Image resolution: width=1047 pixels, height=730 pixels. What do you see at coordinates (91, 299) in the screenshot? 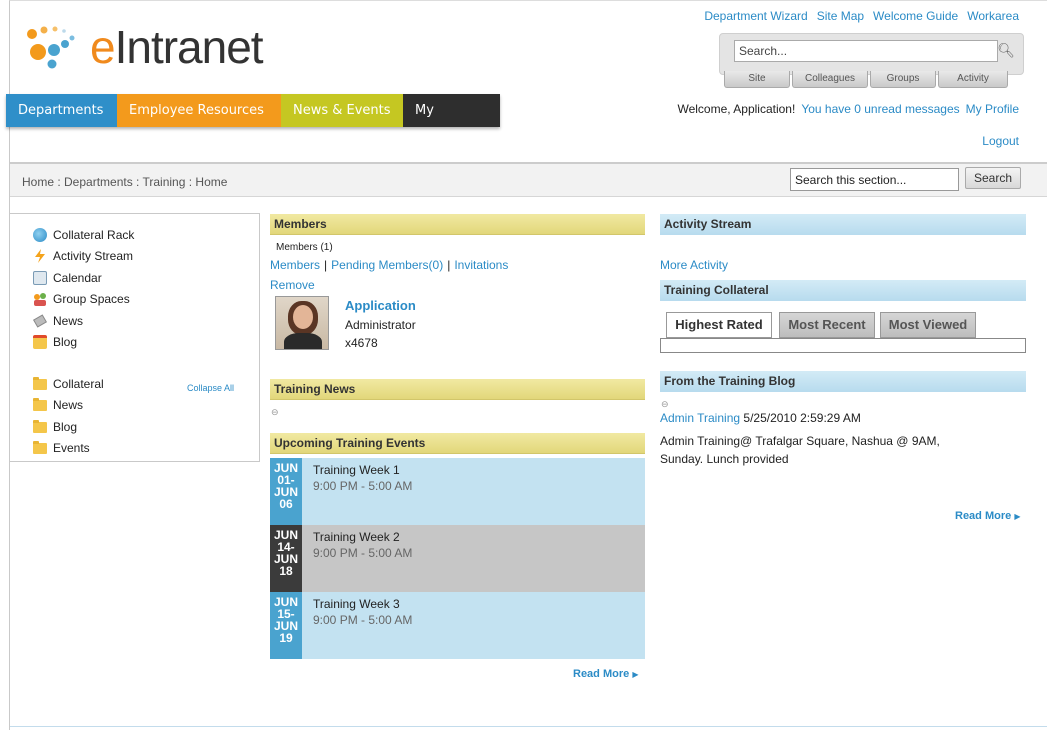
I see `sidebar-item-label: Group Spaces` at bounding box center [91, 299].